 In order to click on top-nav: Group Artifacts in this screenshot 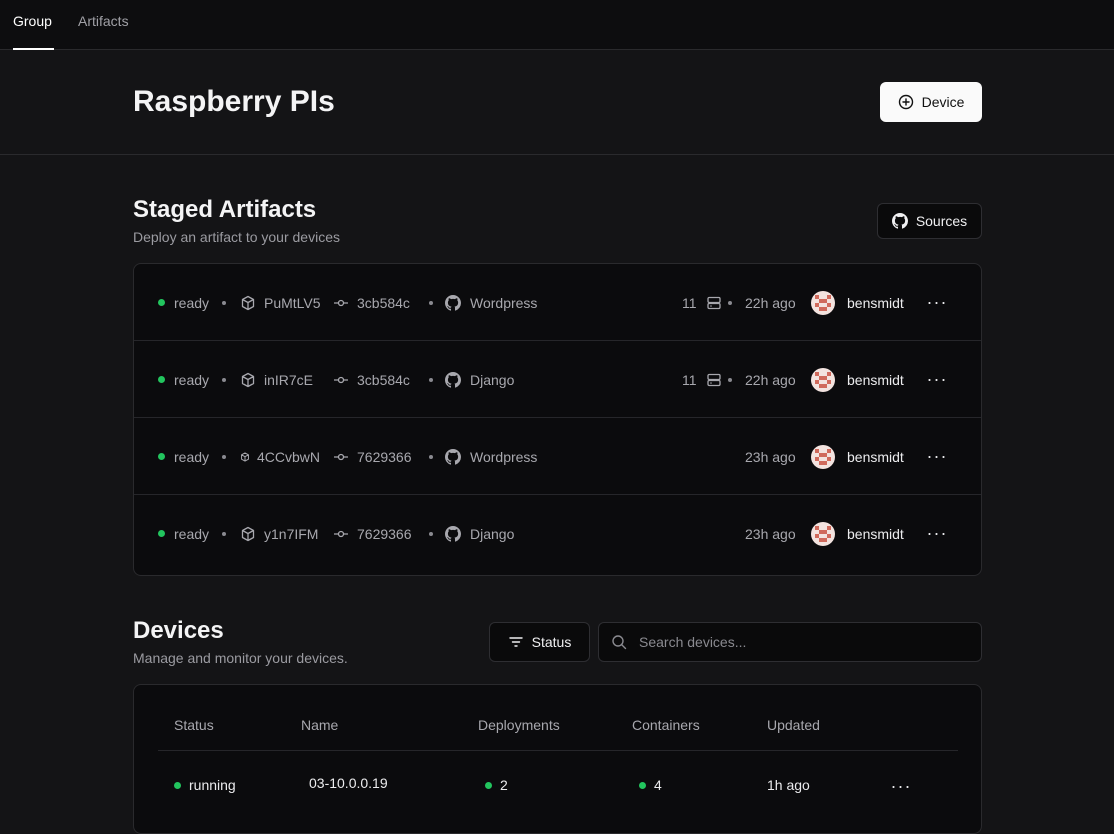, I will do `click(557, 25)`.